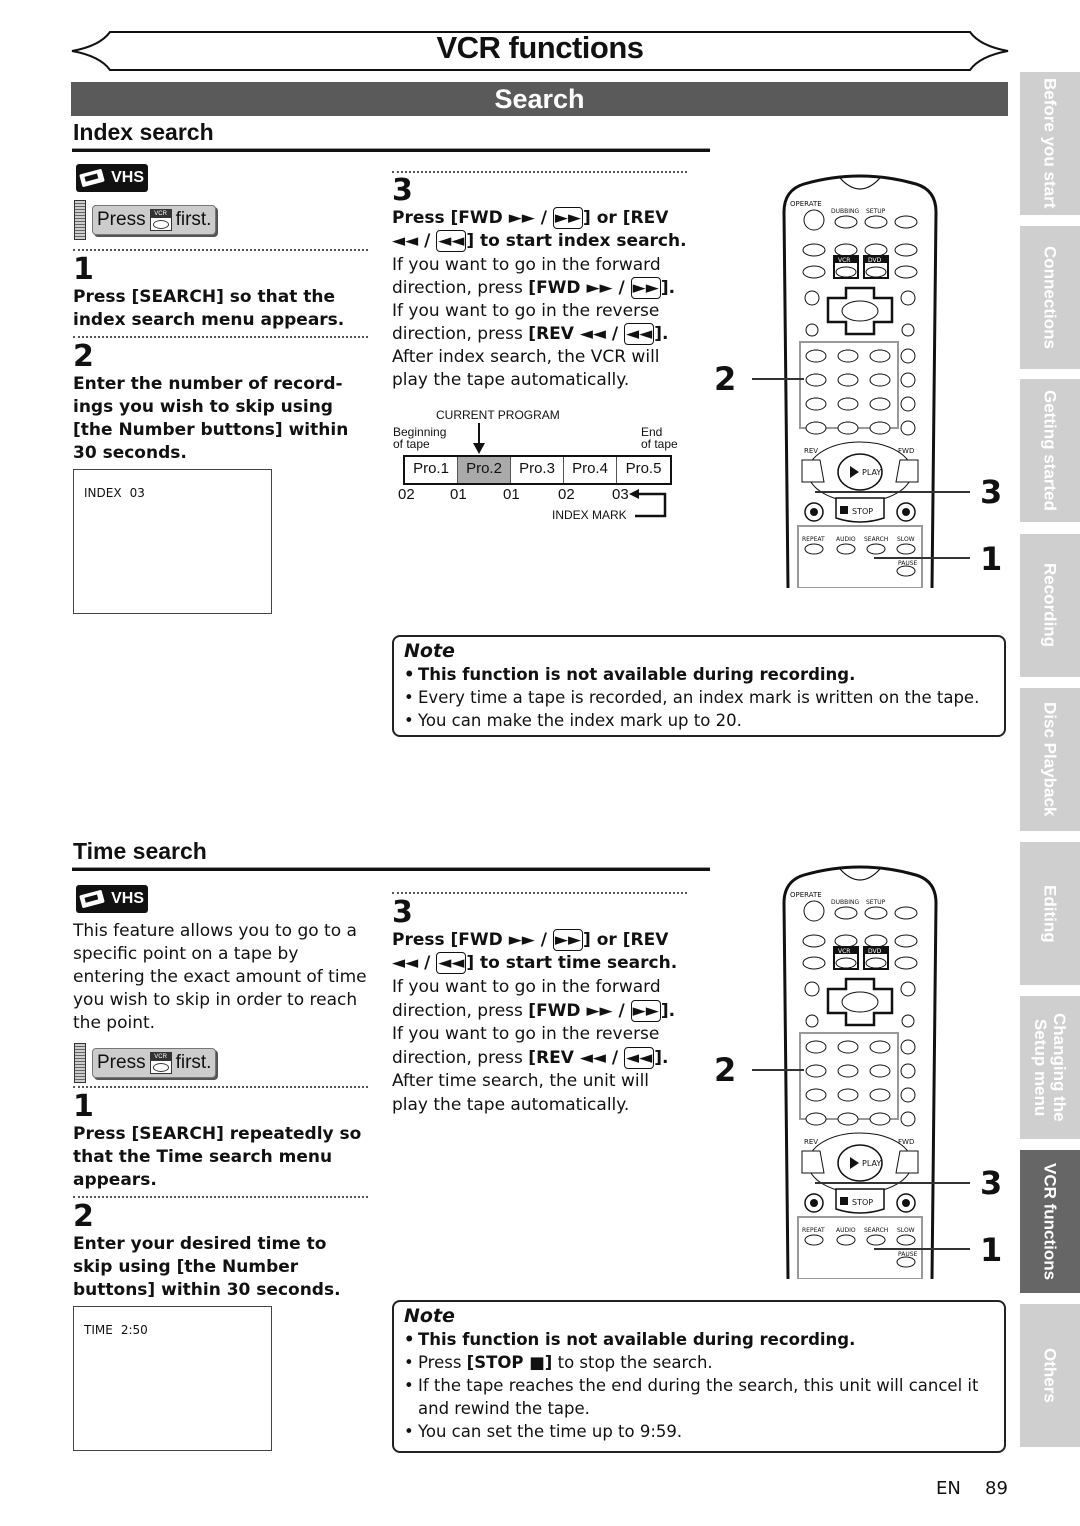 The image size is (1080, 1526). I want to click on tab-vcr-functions: VCR functions, so click(1050, 1221).